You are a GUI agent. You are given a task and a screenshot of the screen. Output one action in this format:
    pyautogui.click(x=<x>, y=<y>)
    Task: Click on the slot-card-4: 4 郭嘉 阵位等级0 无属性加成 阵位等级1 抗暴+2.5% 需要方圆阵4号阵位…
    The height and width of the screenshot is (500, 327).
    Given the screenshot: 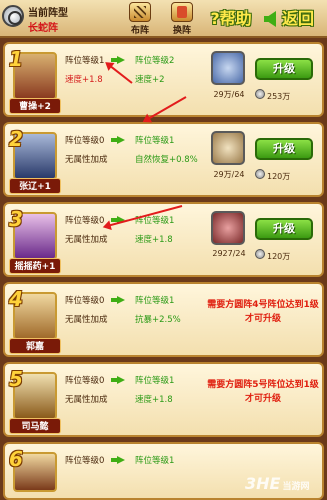 What is the action you would take?
    pyautogui.click(x=163, y=319)
    